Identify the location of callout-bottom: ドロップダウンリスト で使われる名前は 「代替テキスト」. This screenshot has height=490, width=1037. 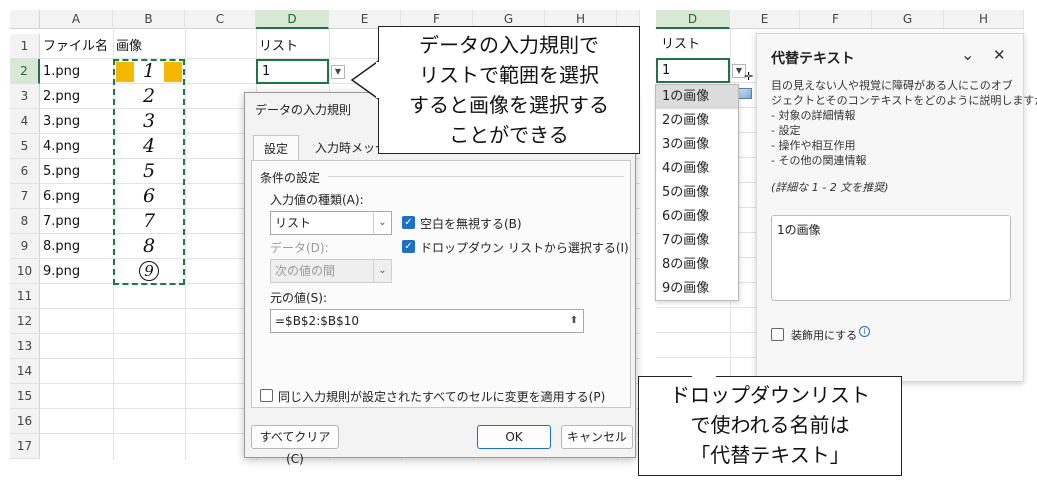
(770, 426).